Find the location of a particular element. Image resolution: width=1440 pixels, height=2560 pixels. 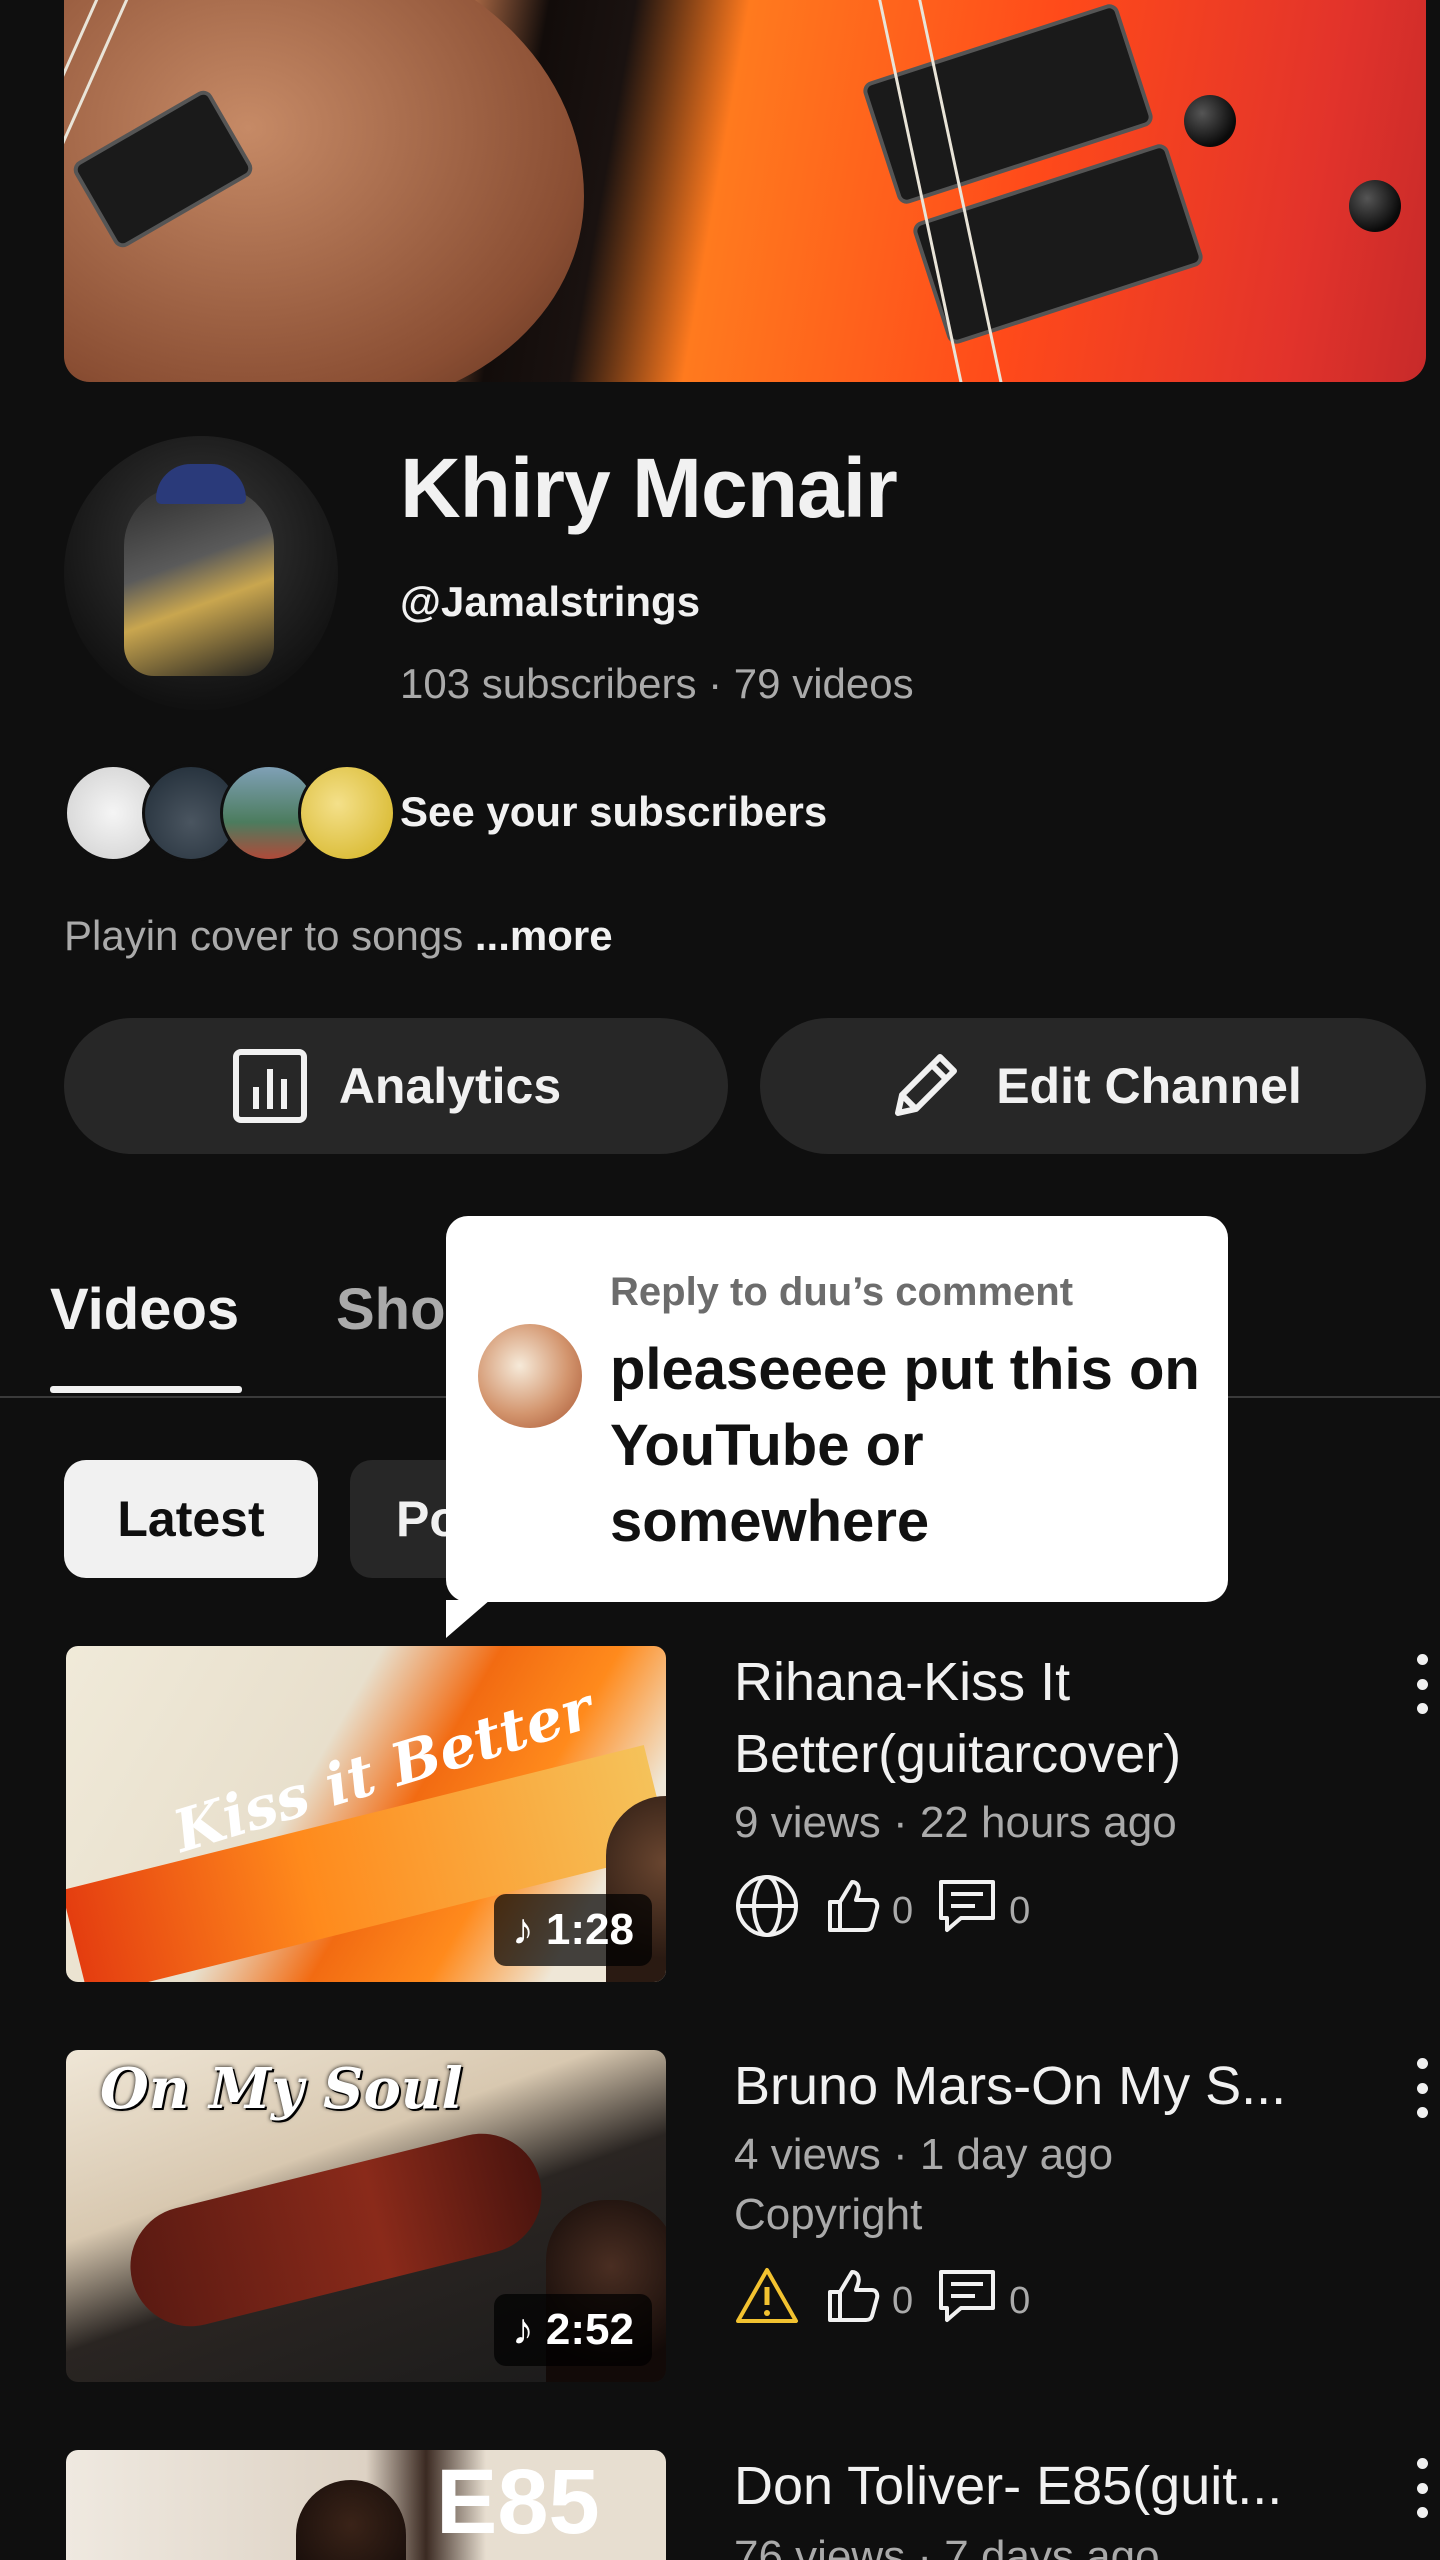

pencil-icon is located at coordinates (925, 1086).